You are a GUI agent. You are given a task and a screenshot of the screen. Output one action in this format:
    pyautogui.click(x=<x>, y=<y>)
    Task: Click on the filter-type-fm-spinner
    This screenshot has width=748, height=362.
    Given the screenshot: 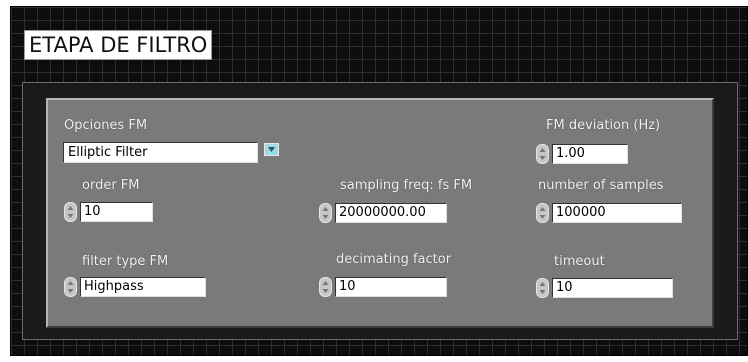 What is the action you would take?
    pyautogui.click(x=70, y=287)
    